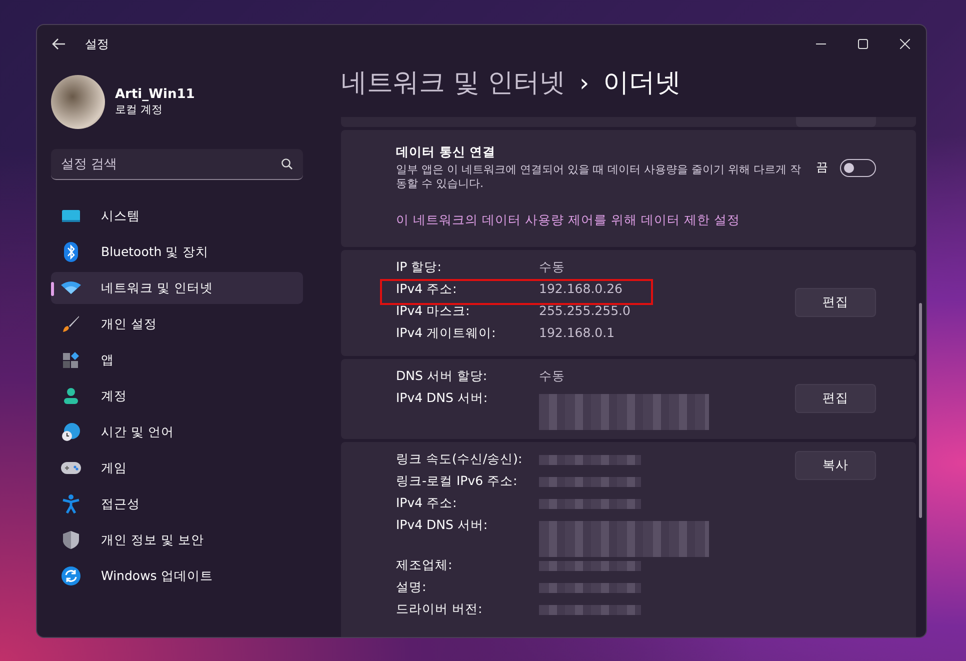  I want to click on bluetooth-icon, so click(71, 252).